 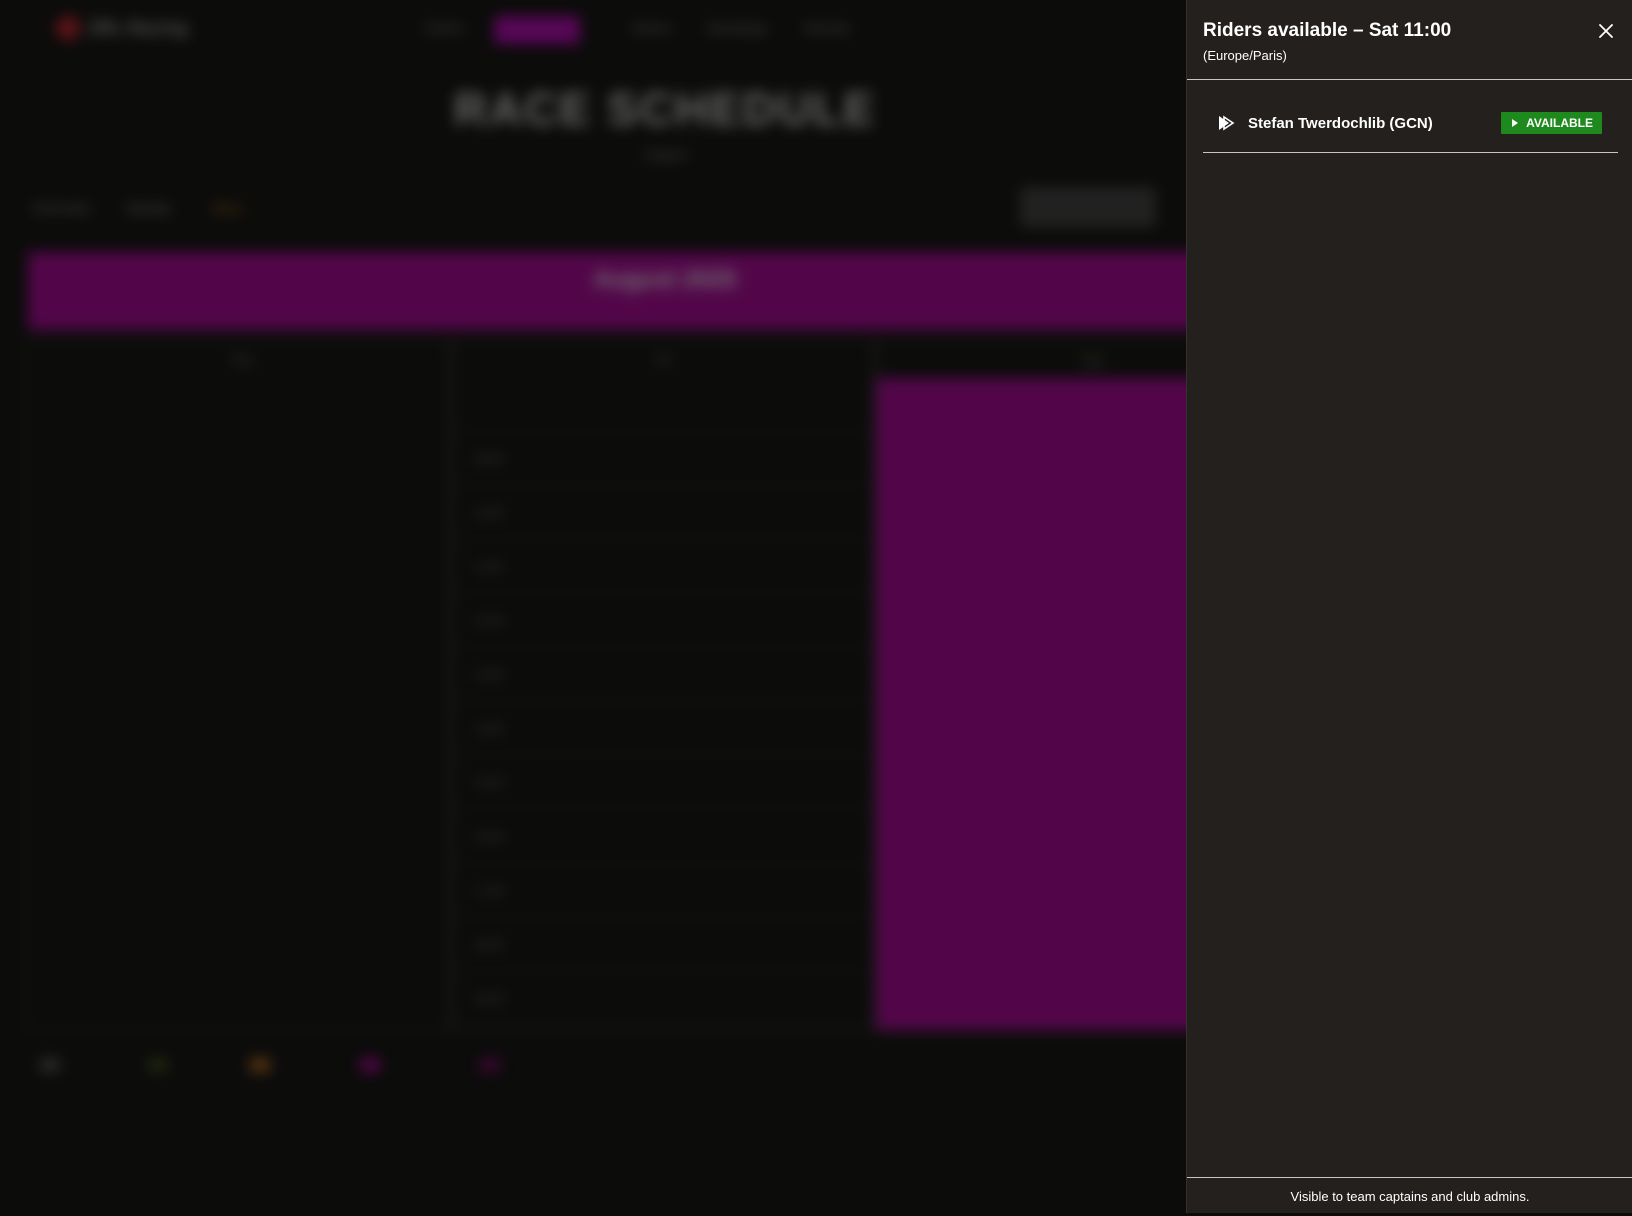 What do you see at coordinates (149, 208) in the screenshot?
I see `filter-weekly: Weekly` at bounding box center [149, 208].